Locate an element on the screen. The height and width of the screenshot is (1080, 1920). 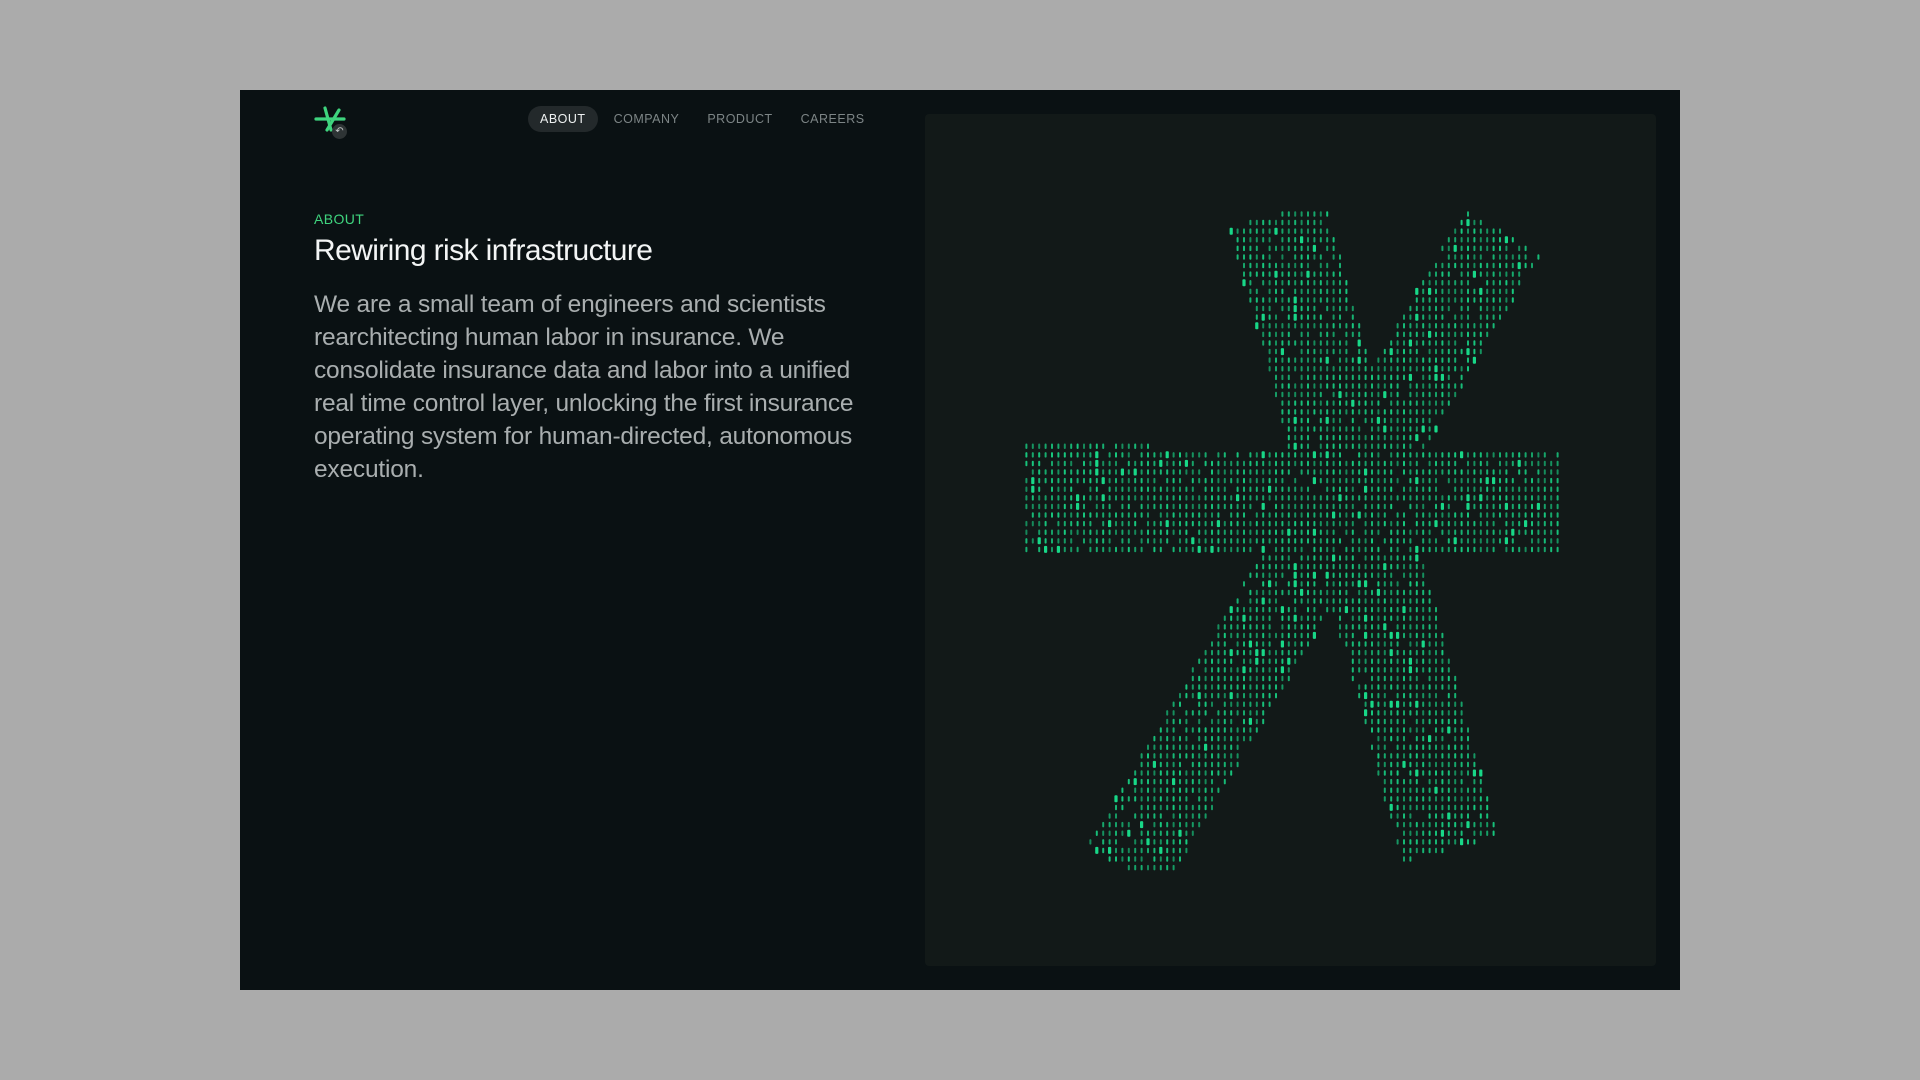
top-nav: ABOUT COMPANY PRODUCT CAREERS is located at coordinates (702, 119).